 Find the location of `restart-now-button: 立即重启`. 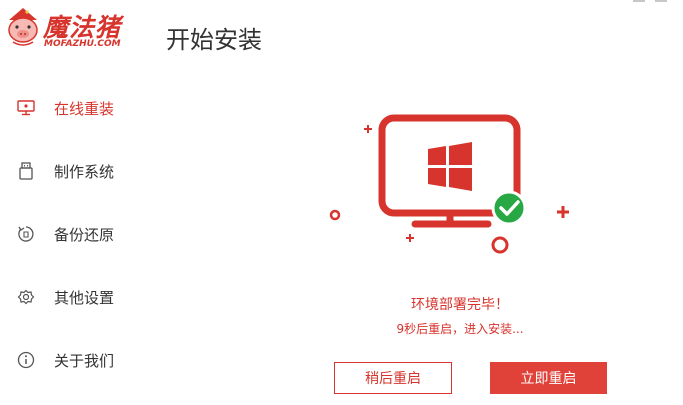

restart-now-button: 立即重启 is located at coordinates (548, 378).